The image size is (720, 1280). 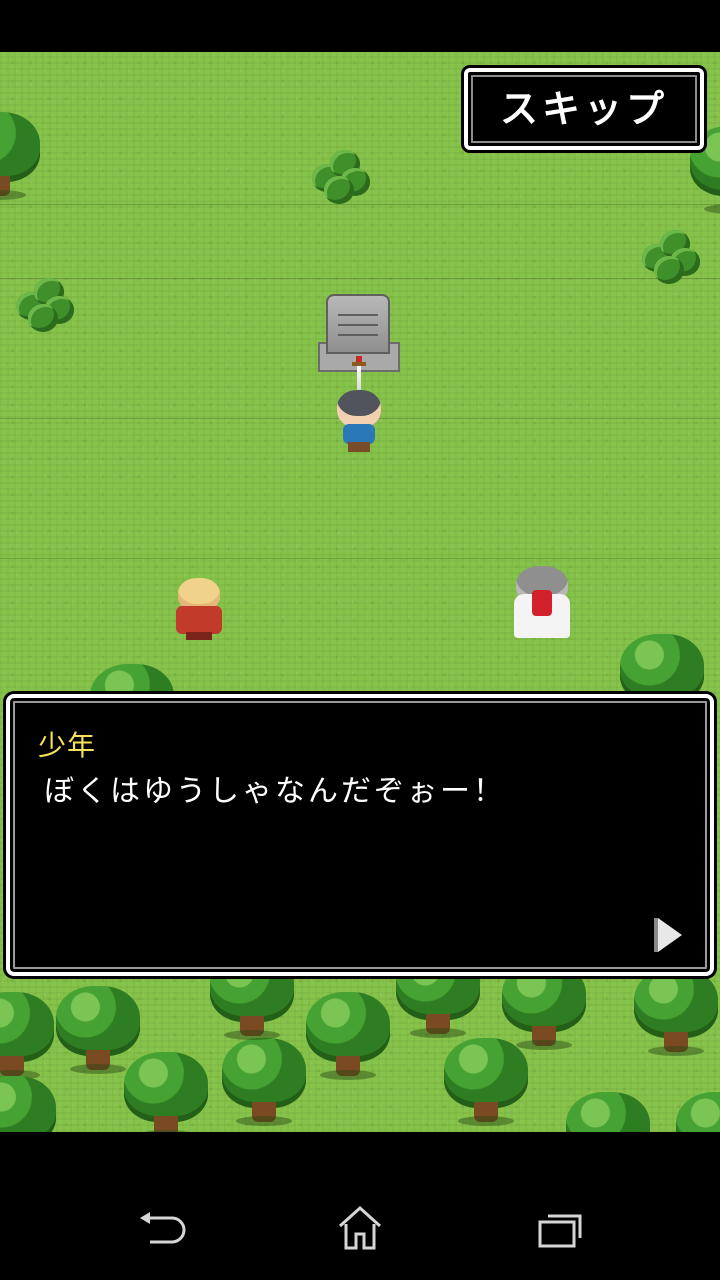 I want to click on status-bar, so click(x=360, y=26).